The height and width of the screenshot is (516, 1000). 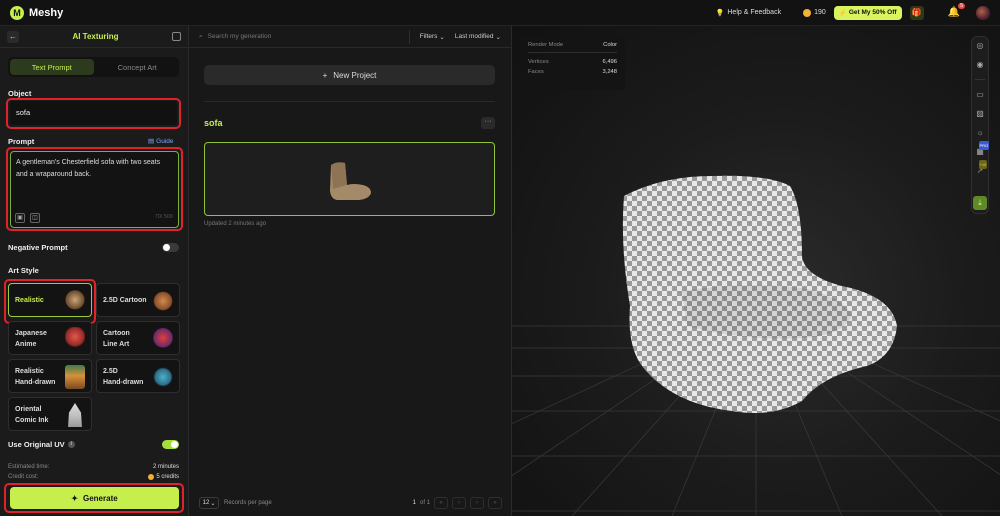 What do you see at coordinates (820, 12) in the screenshot?
I see `credit-count: 190` at bounding box center [820, 12].